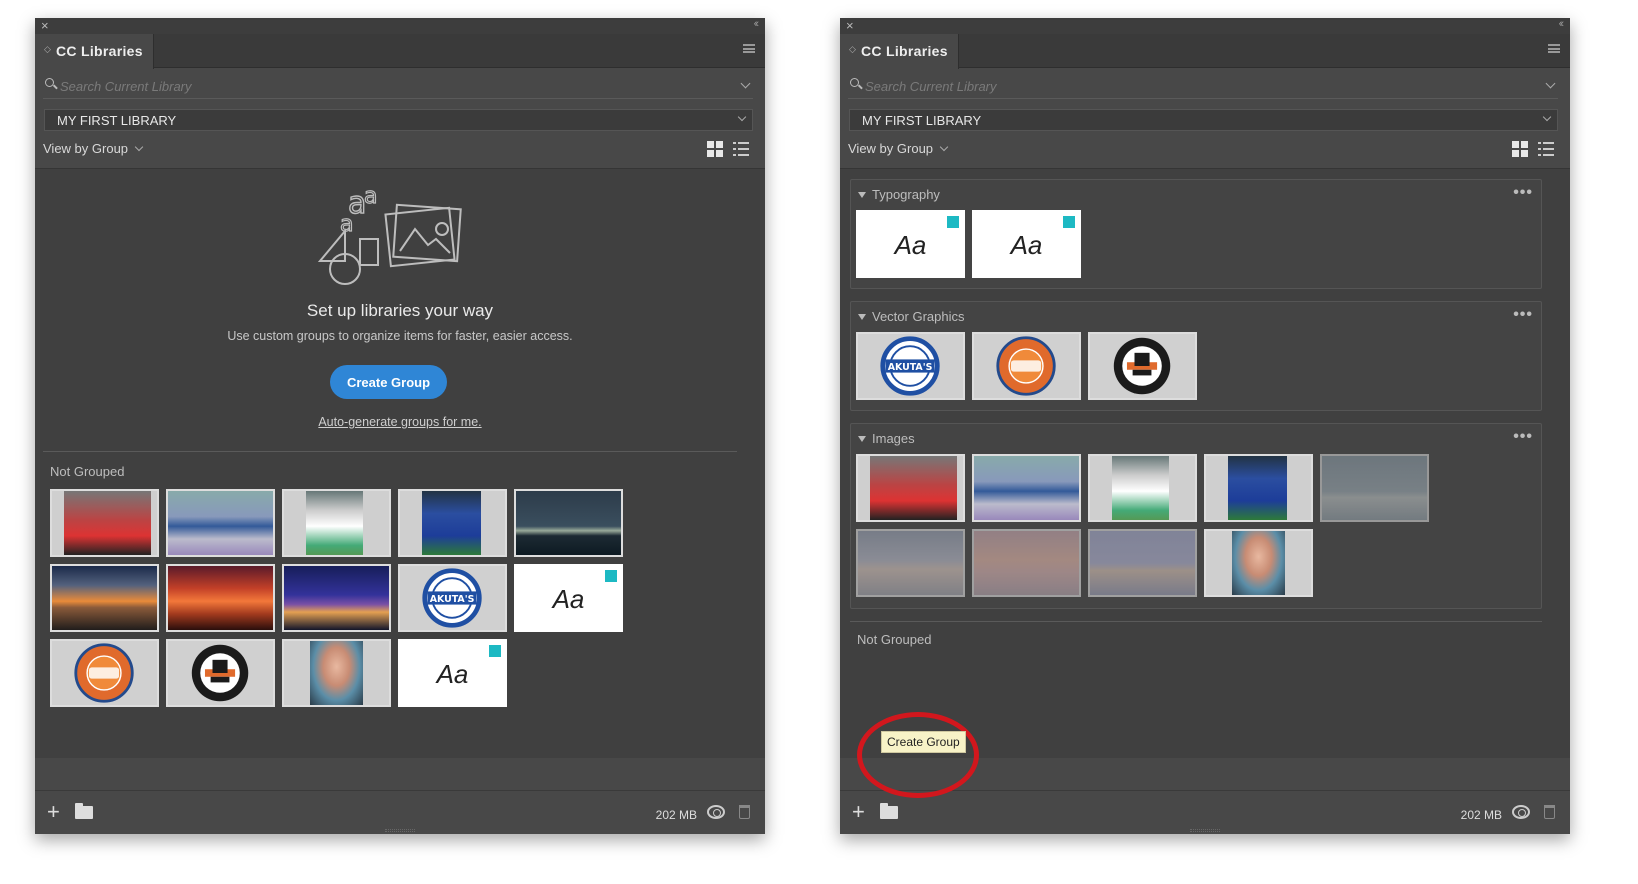  I want to click on folder-icon, so click(84, 811).